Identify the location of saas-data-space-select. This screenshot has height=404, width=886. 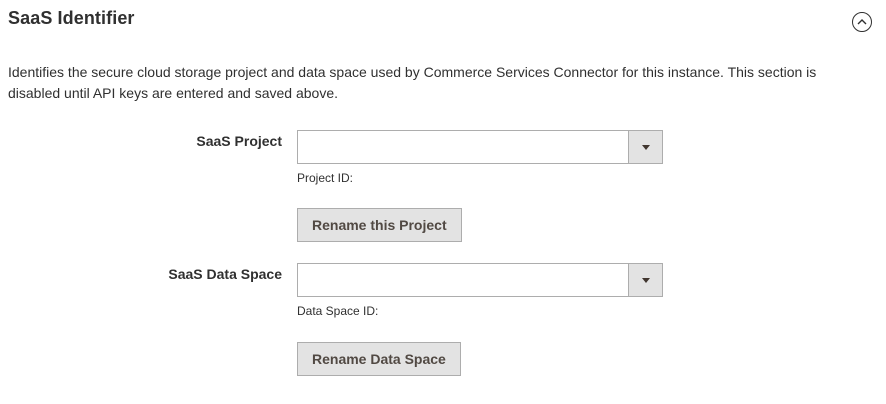
(480, 280).